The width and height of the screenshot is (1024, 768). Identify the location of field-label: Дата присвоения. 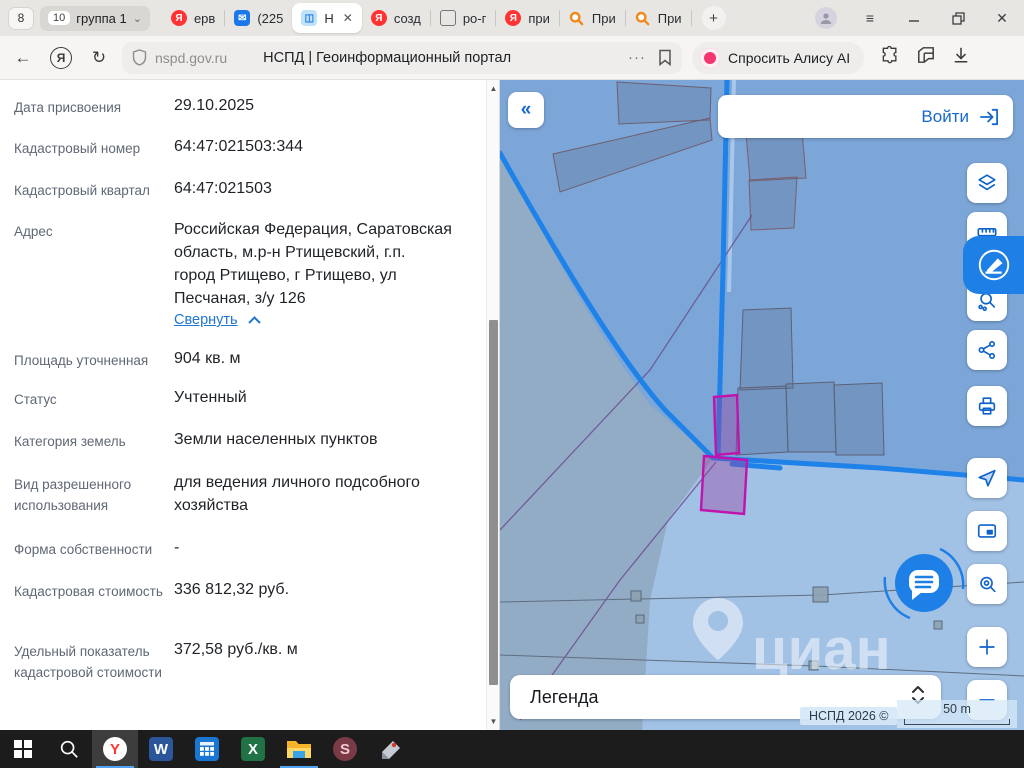
(68, 107).